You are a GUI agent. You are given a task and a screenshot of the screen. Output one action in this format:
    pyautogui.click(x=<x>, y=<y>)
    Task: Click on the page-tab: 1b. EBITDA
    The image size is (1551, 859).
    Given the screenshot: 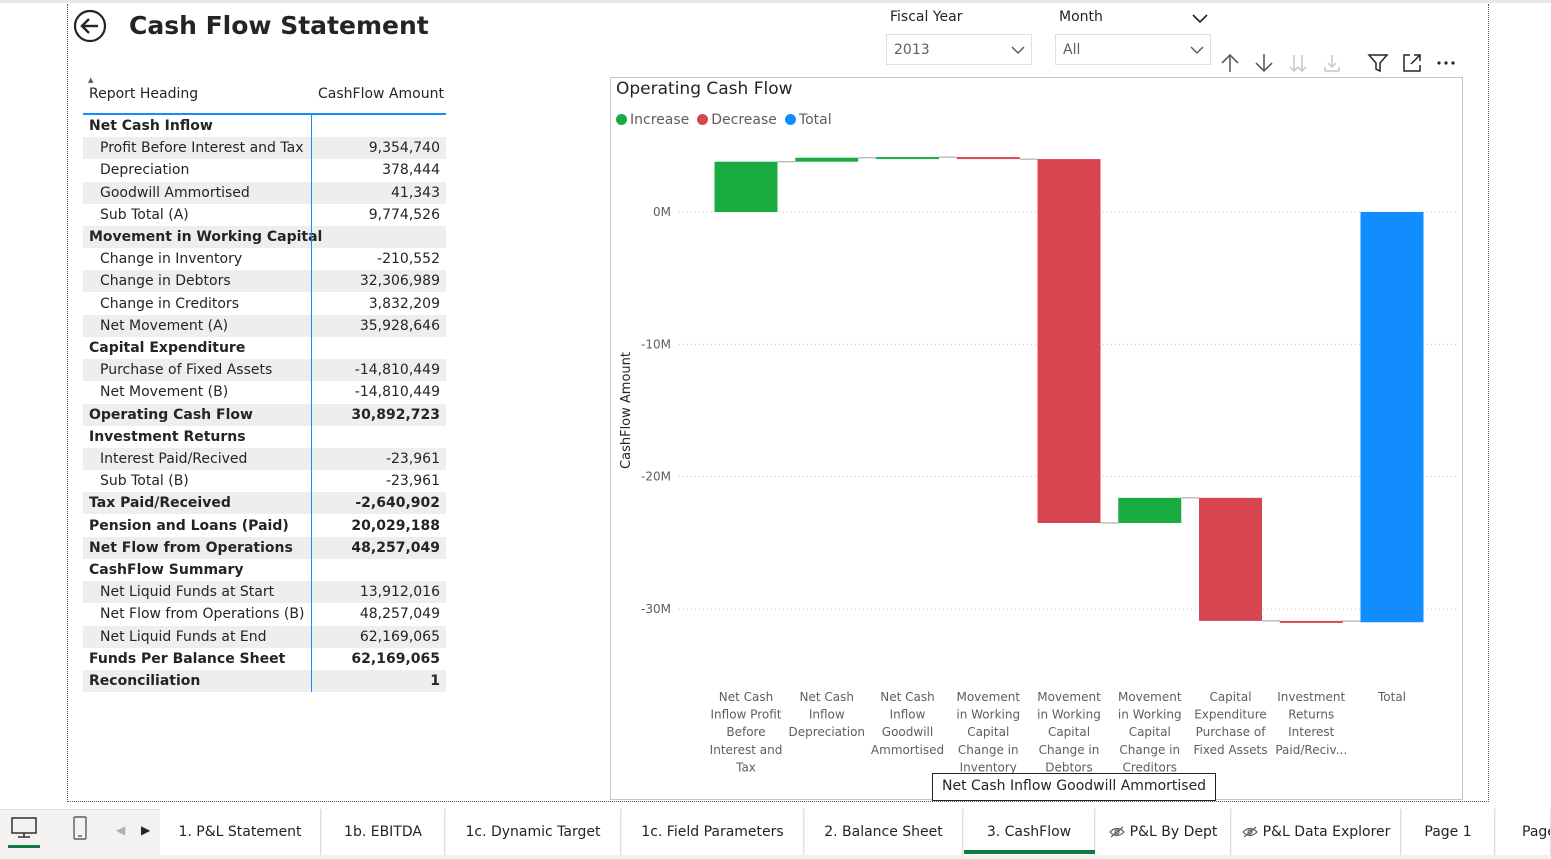 What is the action you would take?
    pyautogui.click(x=383, y=832)
    